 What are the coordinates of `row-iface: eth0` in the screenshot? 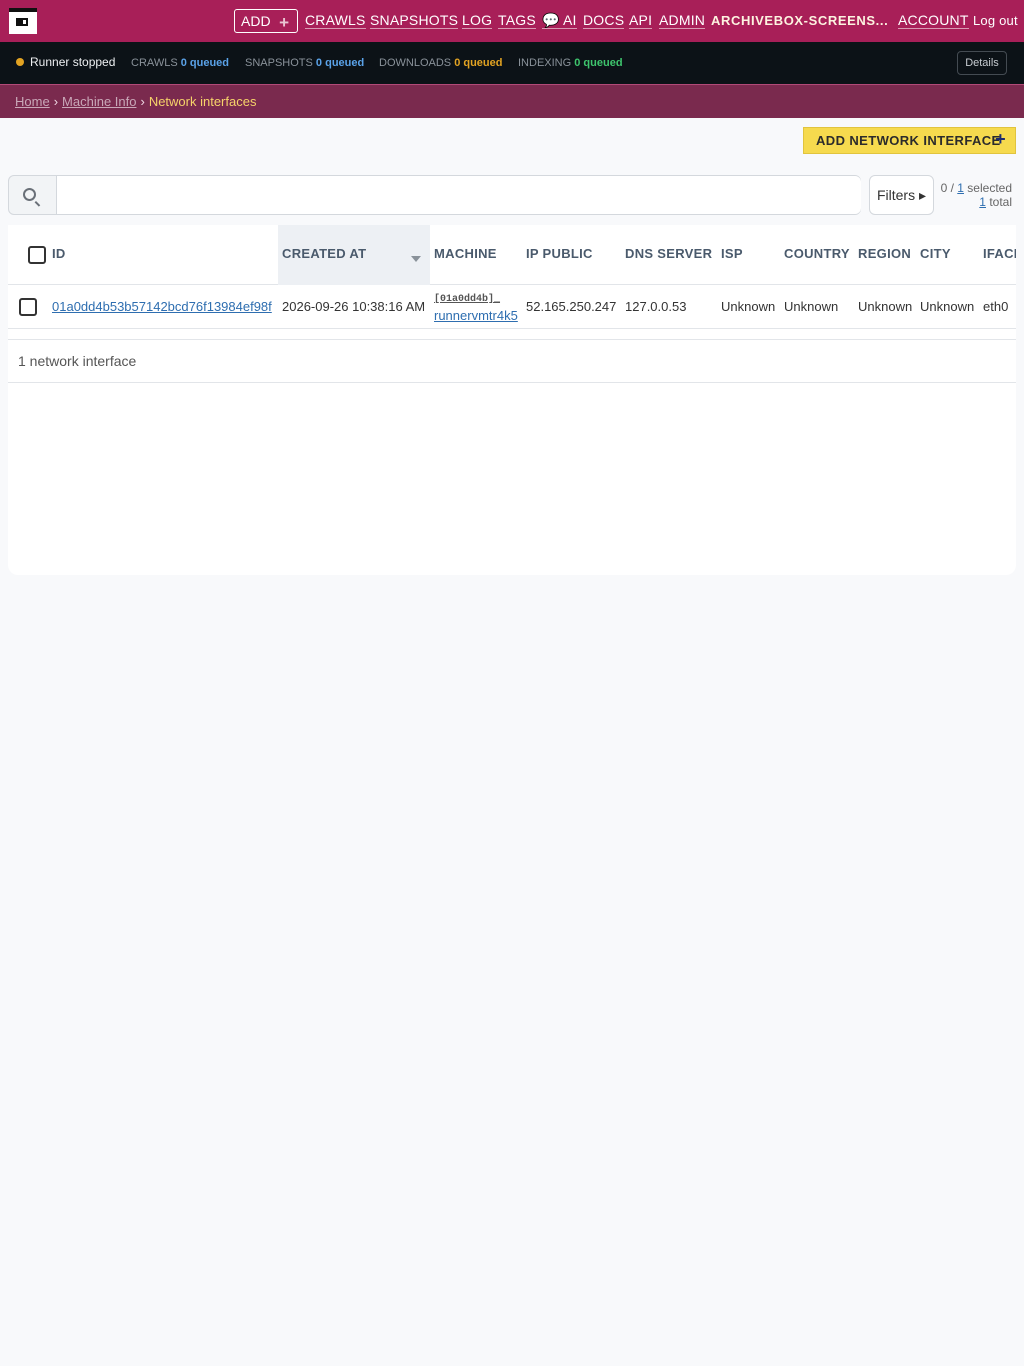 It's located at (996, 306).